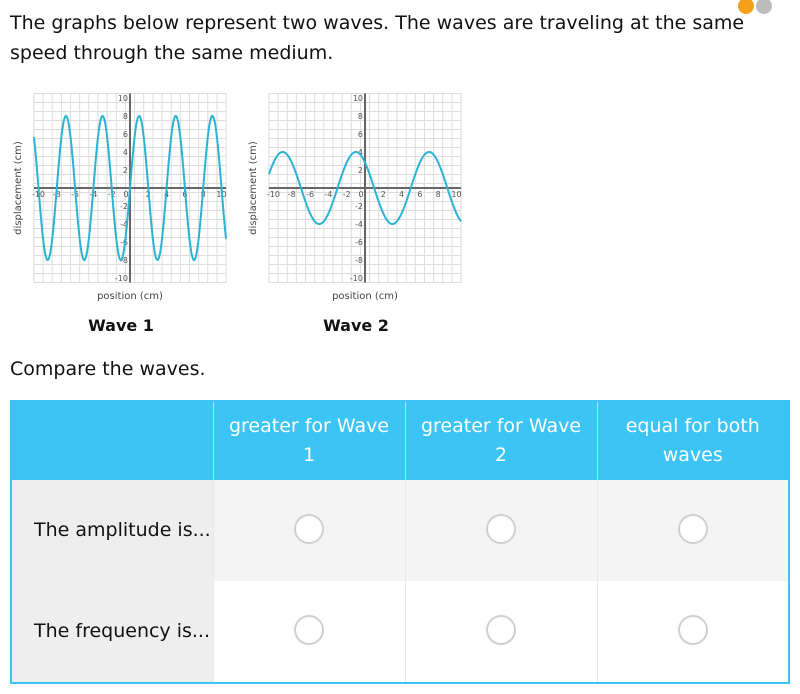  I want to click on header-equal-both: equal for both waves, so click(692, 440).